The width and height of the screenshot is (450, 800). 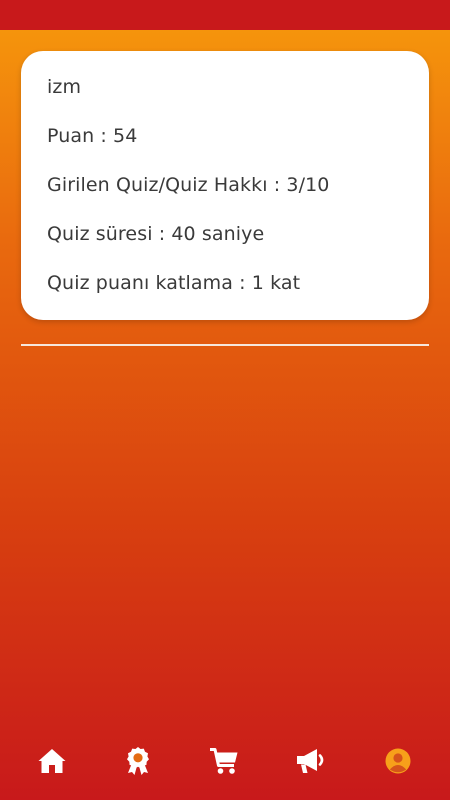 I want to click on home-icon, so click(x=52, y=761).